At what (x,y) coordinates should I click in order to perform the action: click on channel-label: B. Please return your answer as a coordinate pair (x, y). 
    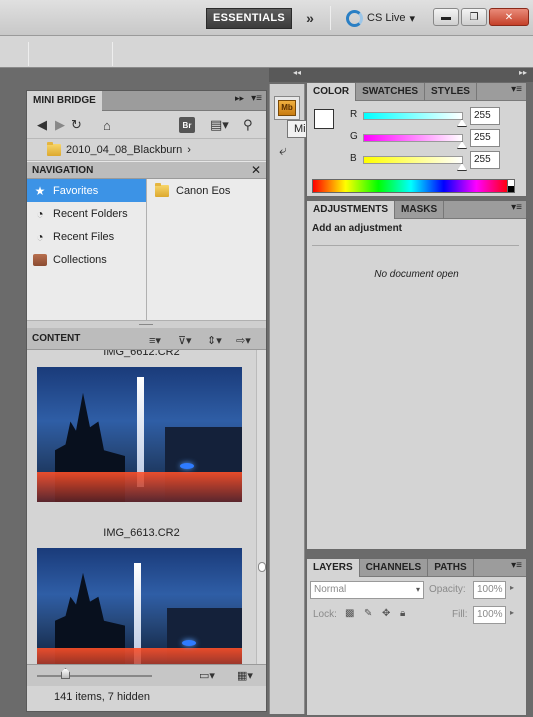
    Looking at the image, I should click on (353, 158).